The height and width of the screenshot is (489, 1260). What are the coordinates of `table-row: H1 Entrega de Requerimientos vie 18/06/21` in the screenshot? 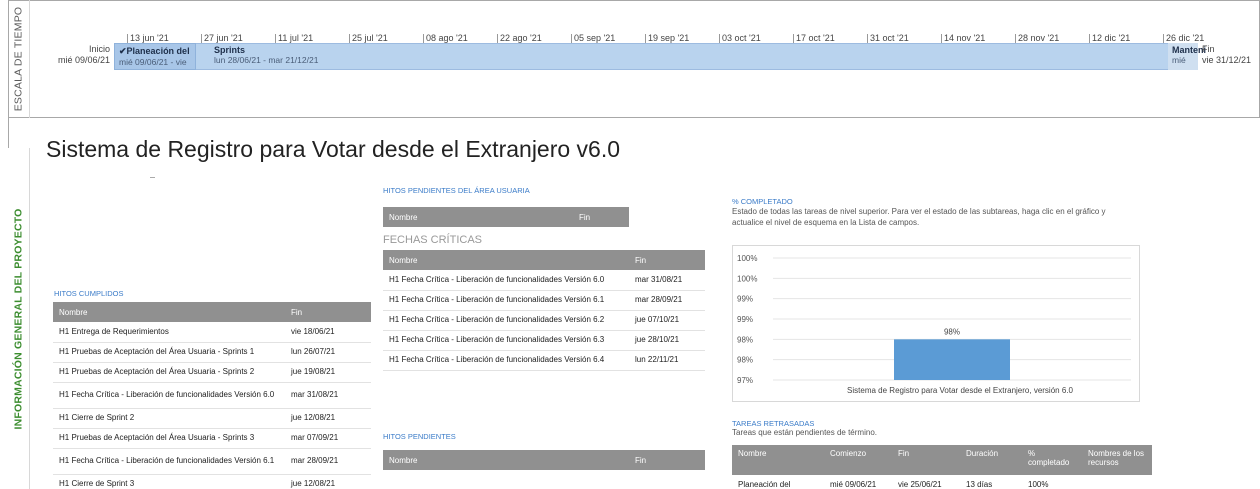 It's located at (212, 332).